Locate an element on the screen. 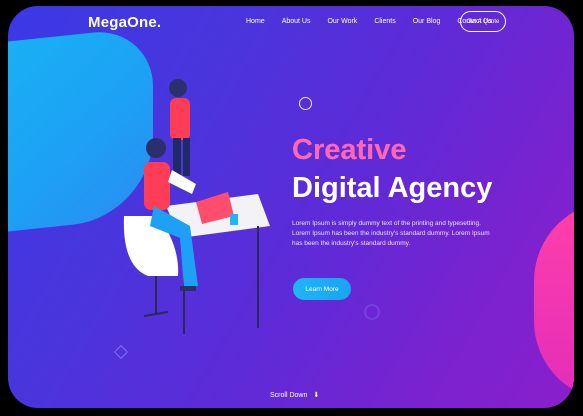  standing-person-head is located at coordinates (178, 88).